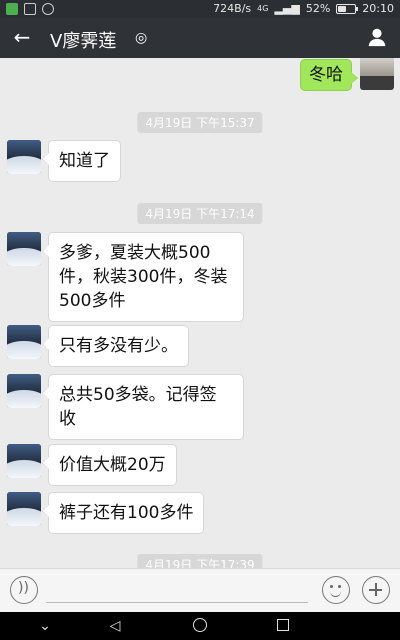  What do you see at coordinates (200, 561) in the screenshot?
I see `timestamp: 4月19日 下午17:39` at bounding box center [200, 561].